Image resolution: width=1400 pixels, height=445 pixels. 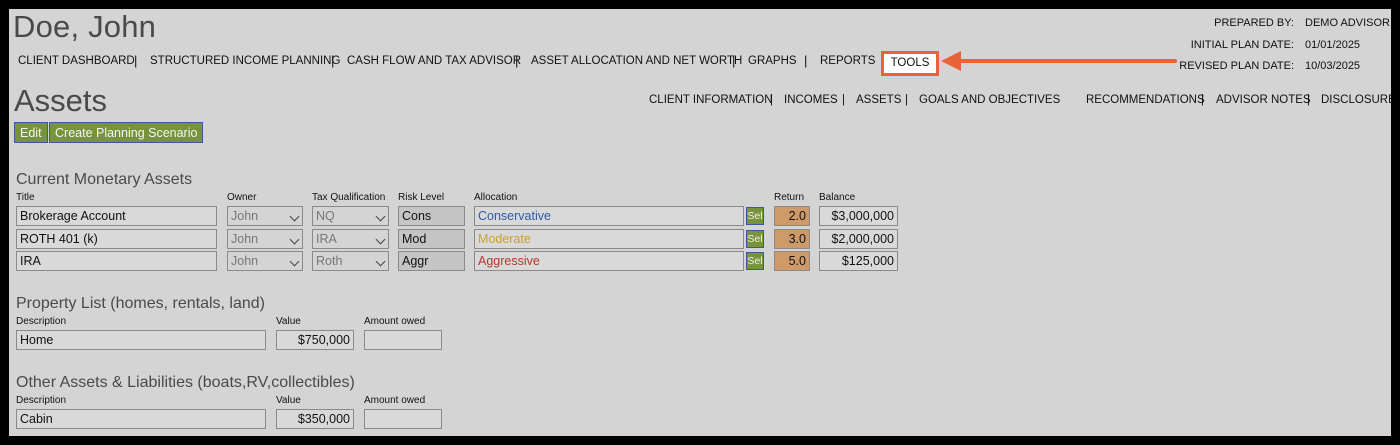 I want to click on col-balance-label: Balance, so click(x=837, y=197).